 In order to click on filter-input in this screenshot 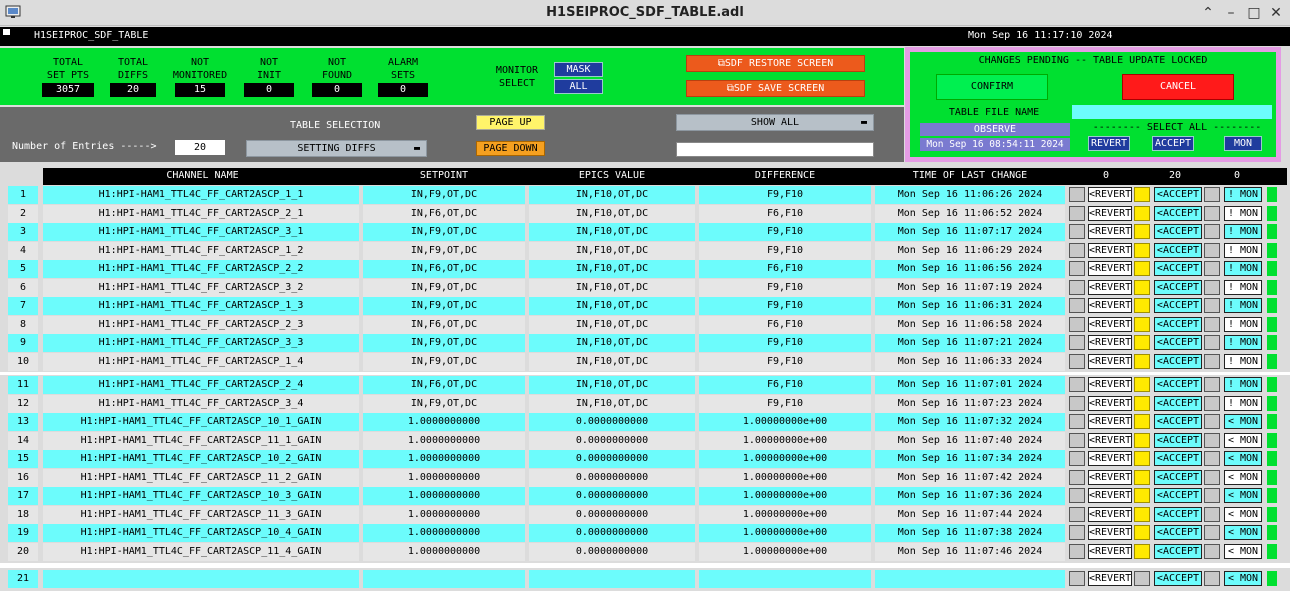, I will do `click(775, 149)`.